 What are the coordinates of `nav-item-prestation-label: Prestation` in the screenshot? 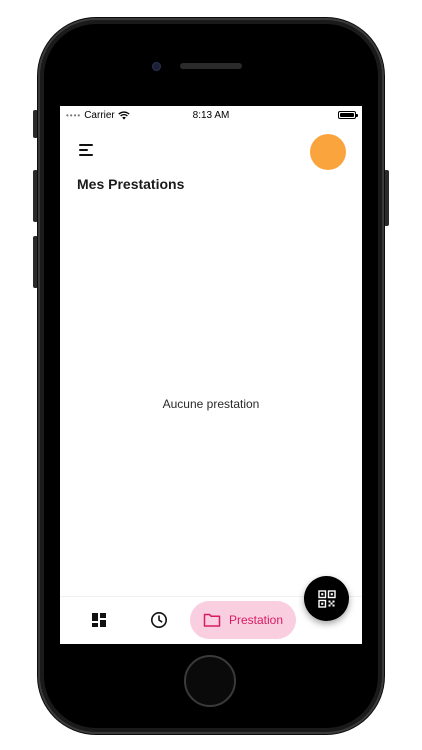 It's located at (256, 620).